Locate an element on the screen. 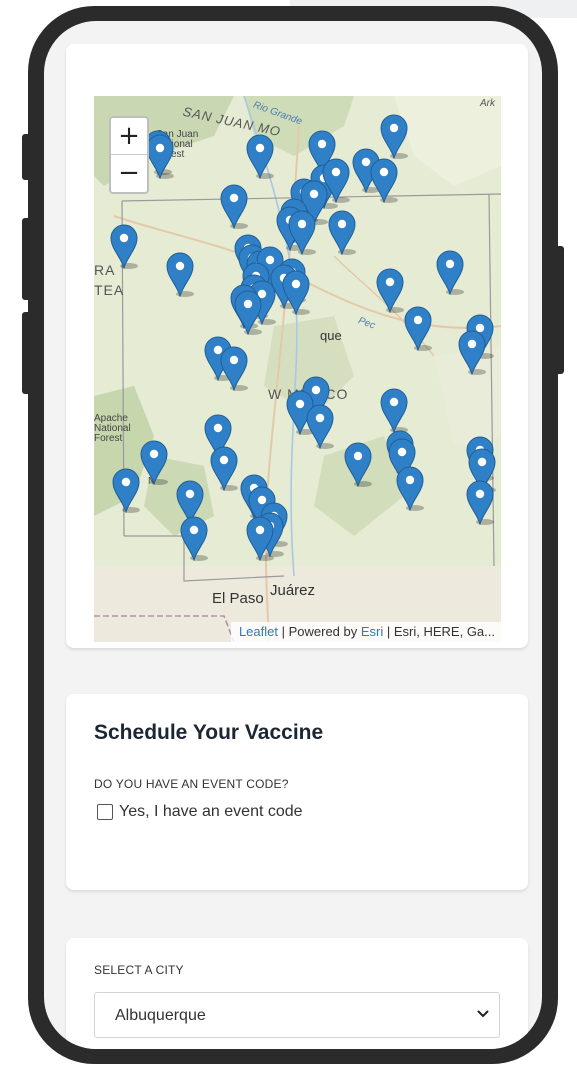 This screenshot has width=577, height=1069. event-code-checkbox-label: Yes, I have an event code is located at coordinates (211, 812).